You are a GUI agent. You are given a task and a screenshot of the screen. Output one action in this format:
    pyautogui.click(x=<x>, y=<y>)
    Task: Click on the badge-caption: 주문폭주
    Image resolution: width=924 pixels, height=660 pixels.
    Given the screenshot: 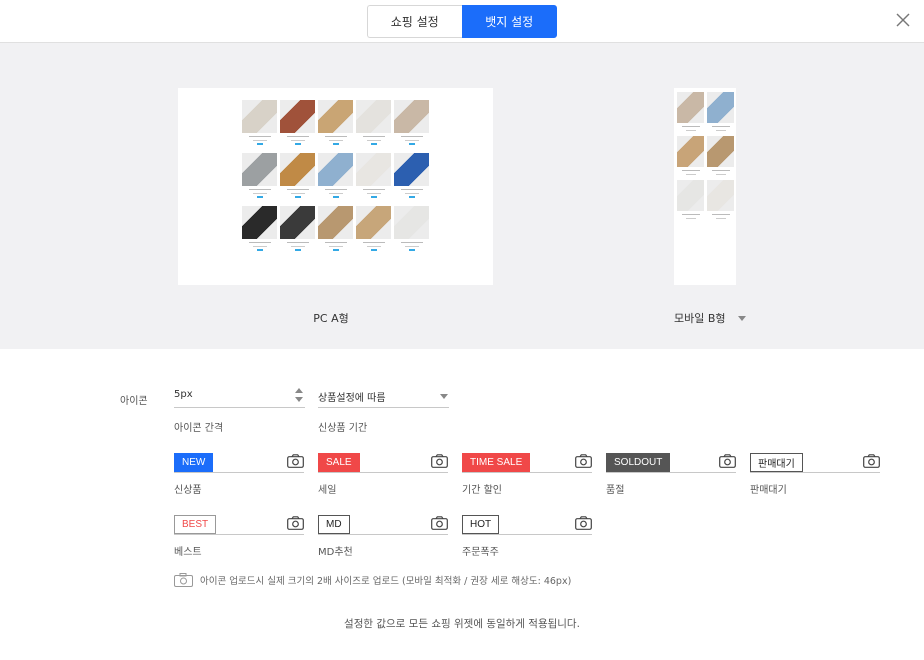 What is the action you would take?
    pyautogui.click(x=480, y=552)
    